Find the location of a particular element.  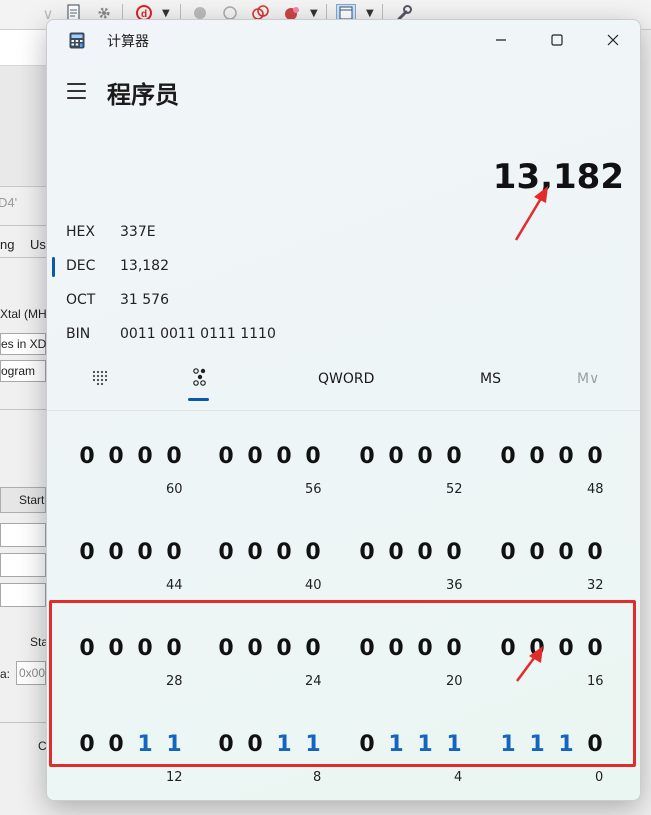

start-button: Start is located at coordinates (23, 500).